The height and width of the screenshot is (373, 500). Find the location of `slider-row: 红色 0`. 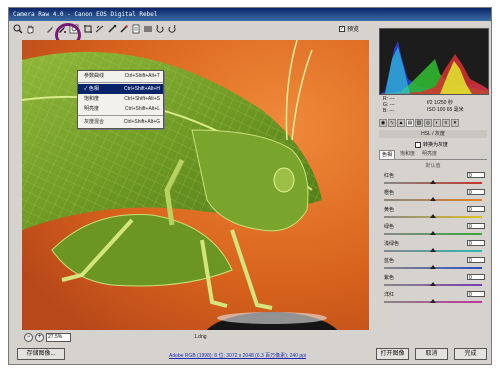

slider-row: 红色 0 is located at coordinates (434, 180).